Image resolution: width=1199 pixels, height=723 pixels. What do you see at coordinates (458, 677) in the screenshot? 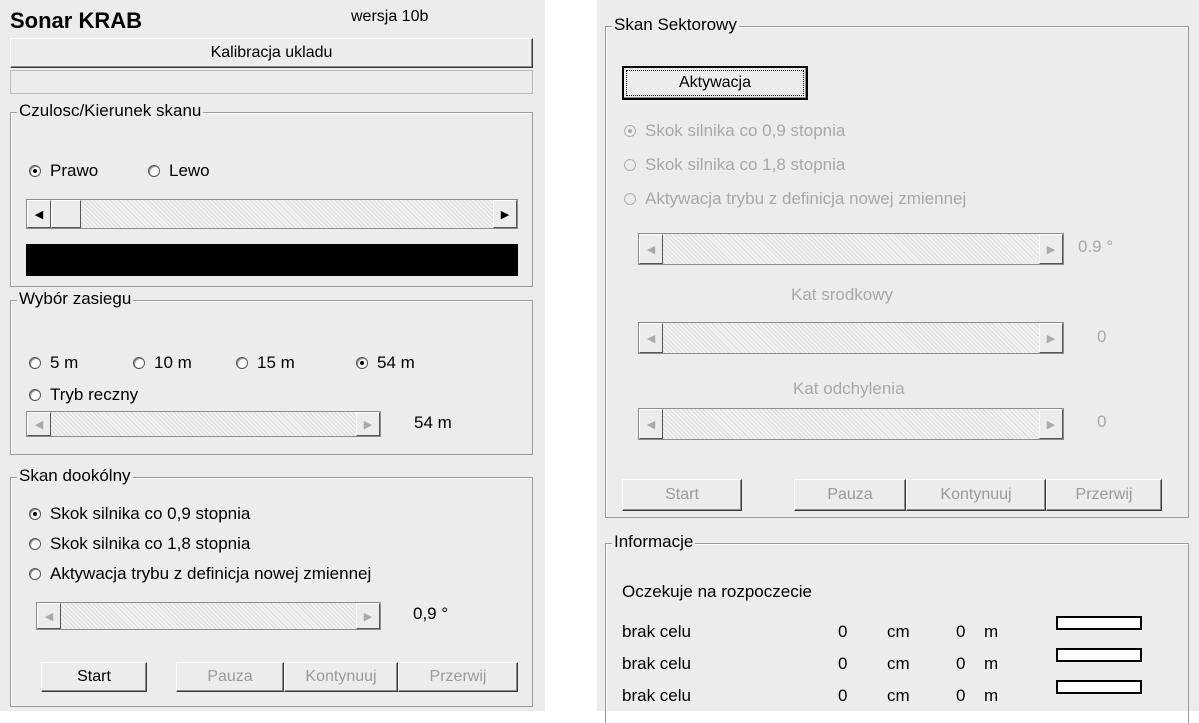
I see `round-stop-button: Przerwij` at bounding box center [458, 677].